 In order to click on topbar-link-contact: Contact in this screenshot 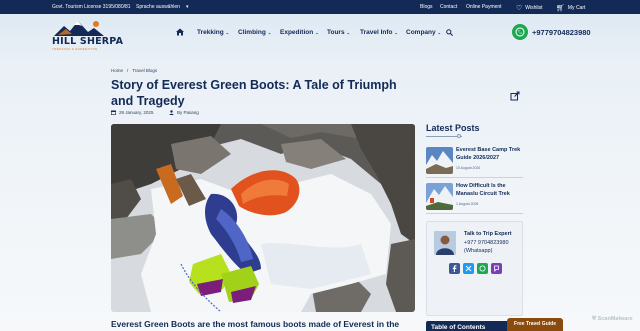, I will do `click(448, 7)`.